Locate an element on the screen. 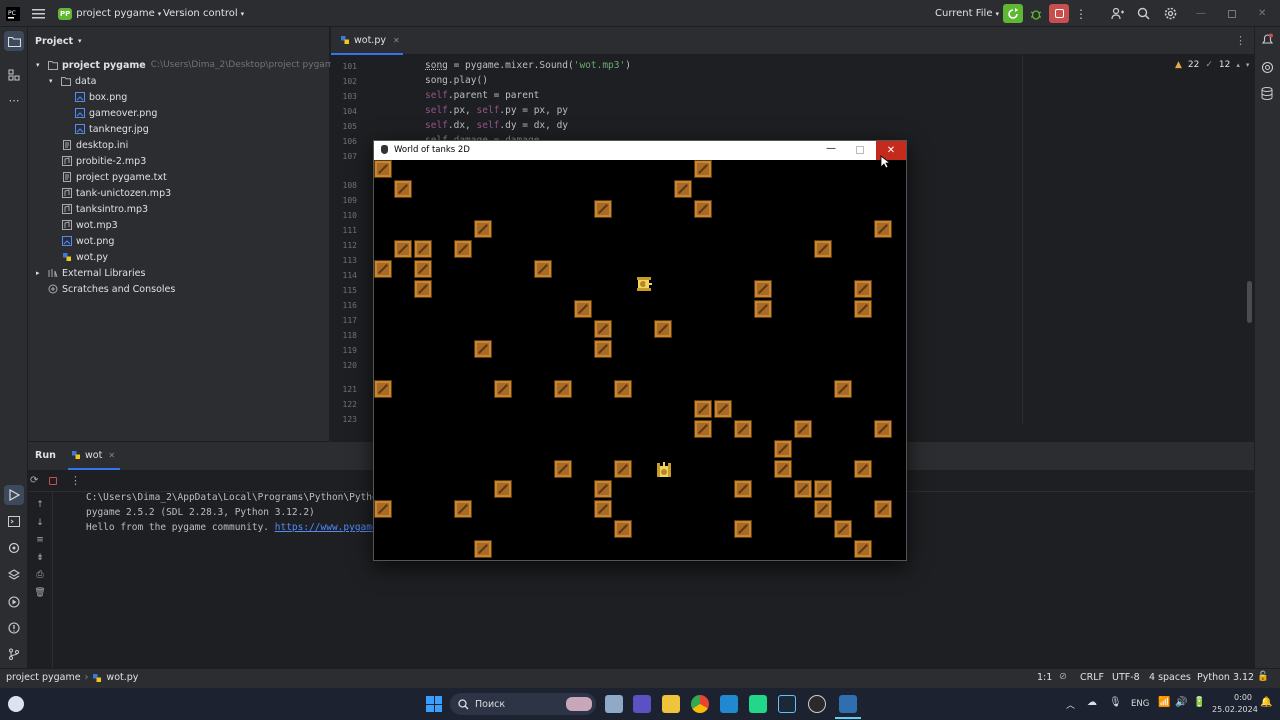  chrome-icon is located at coordinates (700, 704).